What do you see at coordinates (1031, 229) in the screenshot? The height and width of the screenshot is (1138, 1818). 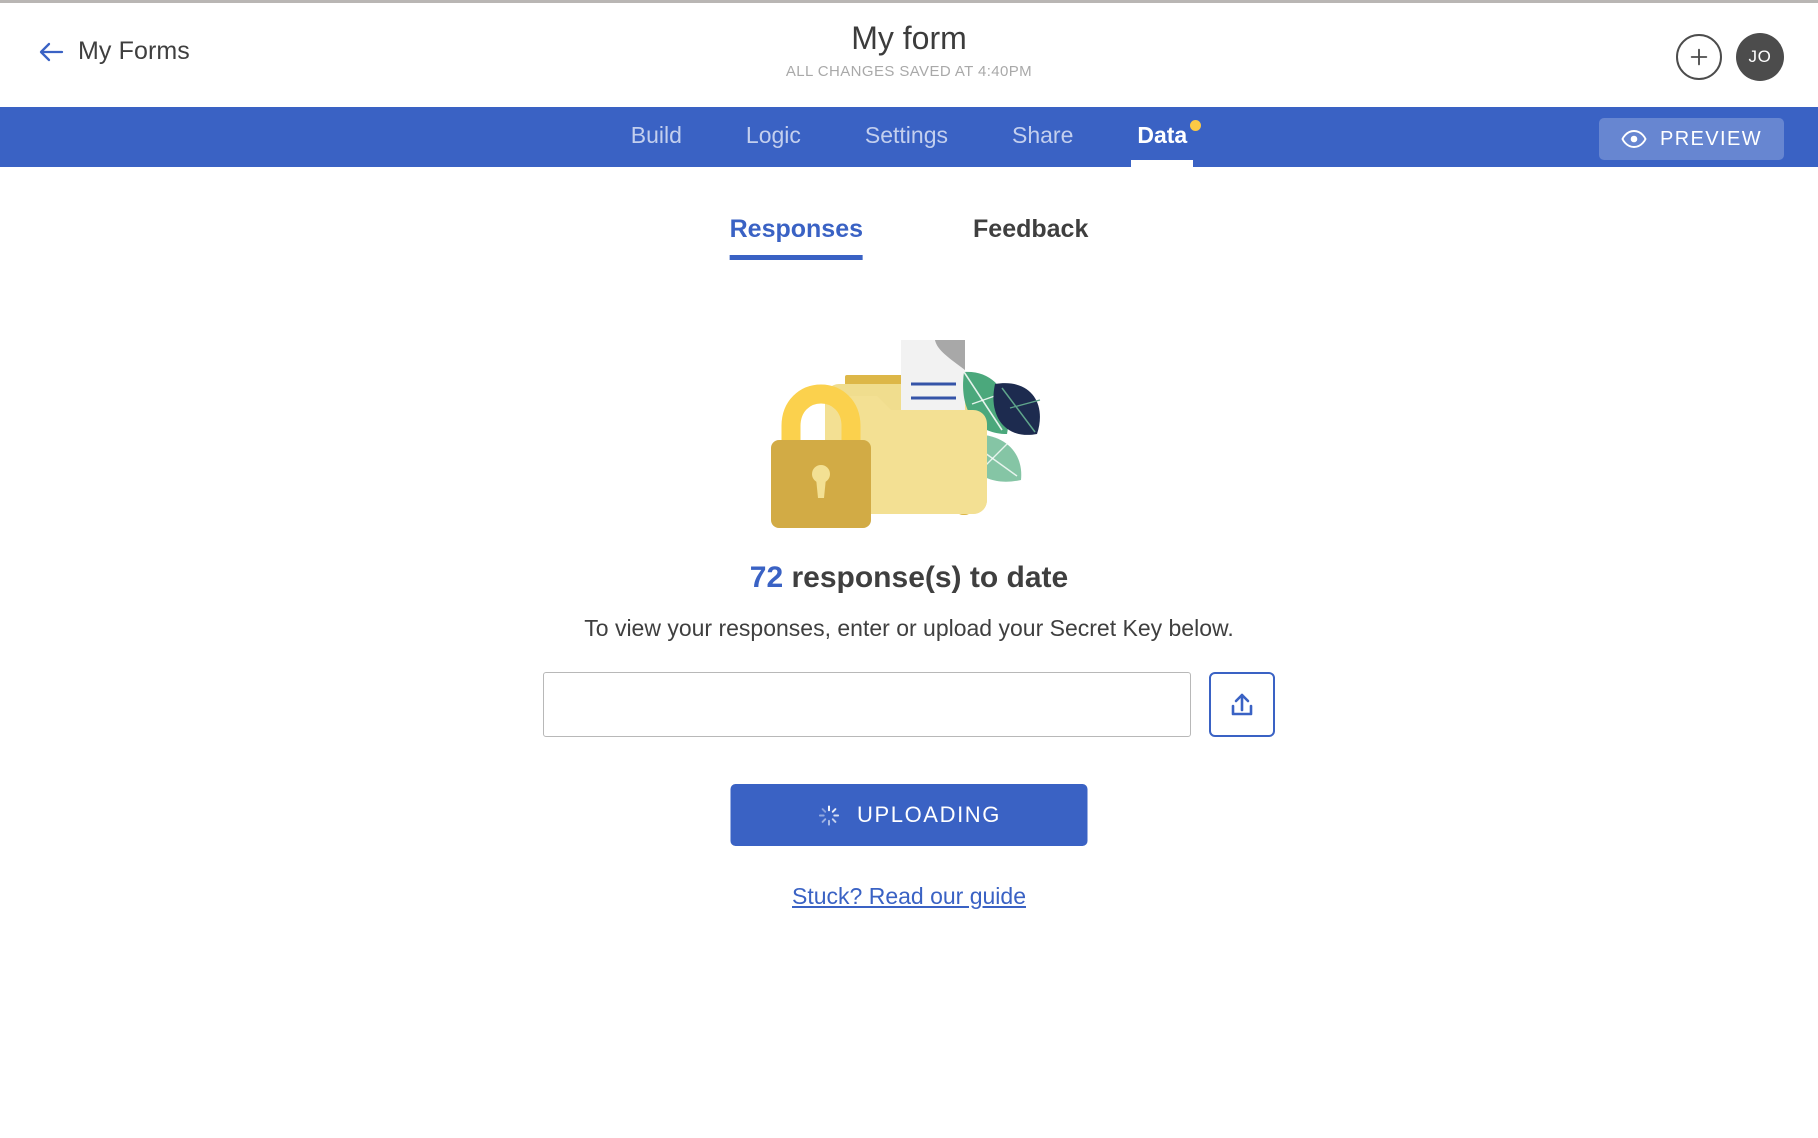 I see `sub-tab-feedback-label: Feedback` at bounding box center [1031, 229].